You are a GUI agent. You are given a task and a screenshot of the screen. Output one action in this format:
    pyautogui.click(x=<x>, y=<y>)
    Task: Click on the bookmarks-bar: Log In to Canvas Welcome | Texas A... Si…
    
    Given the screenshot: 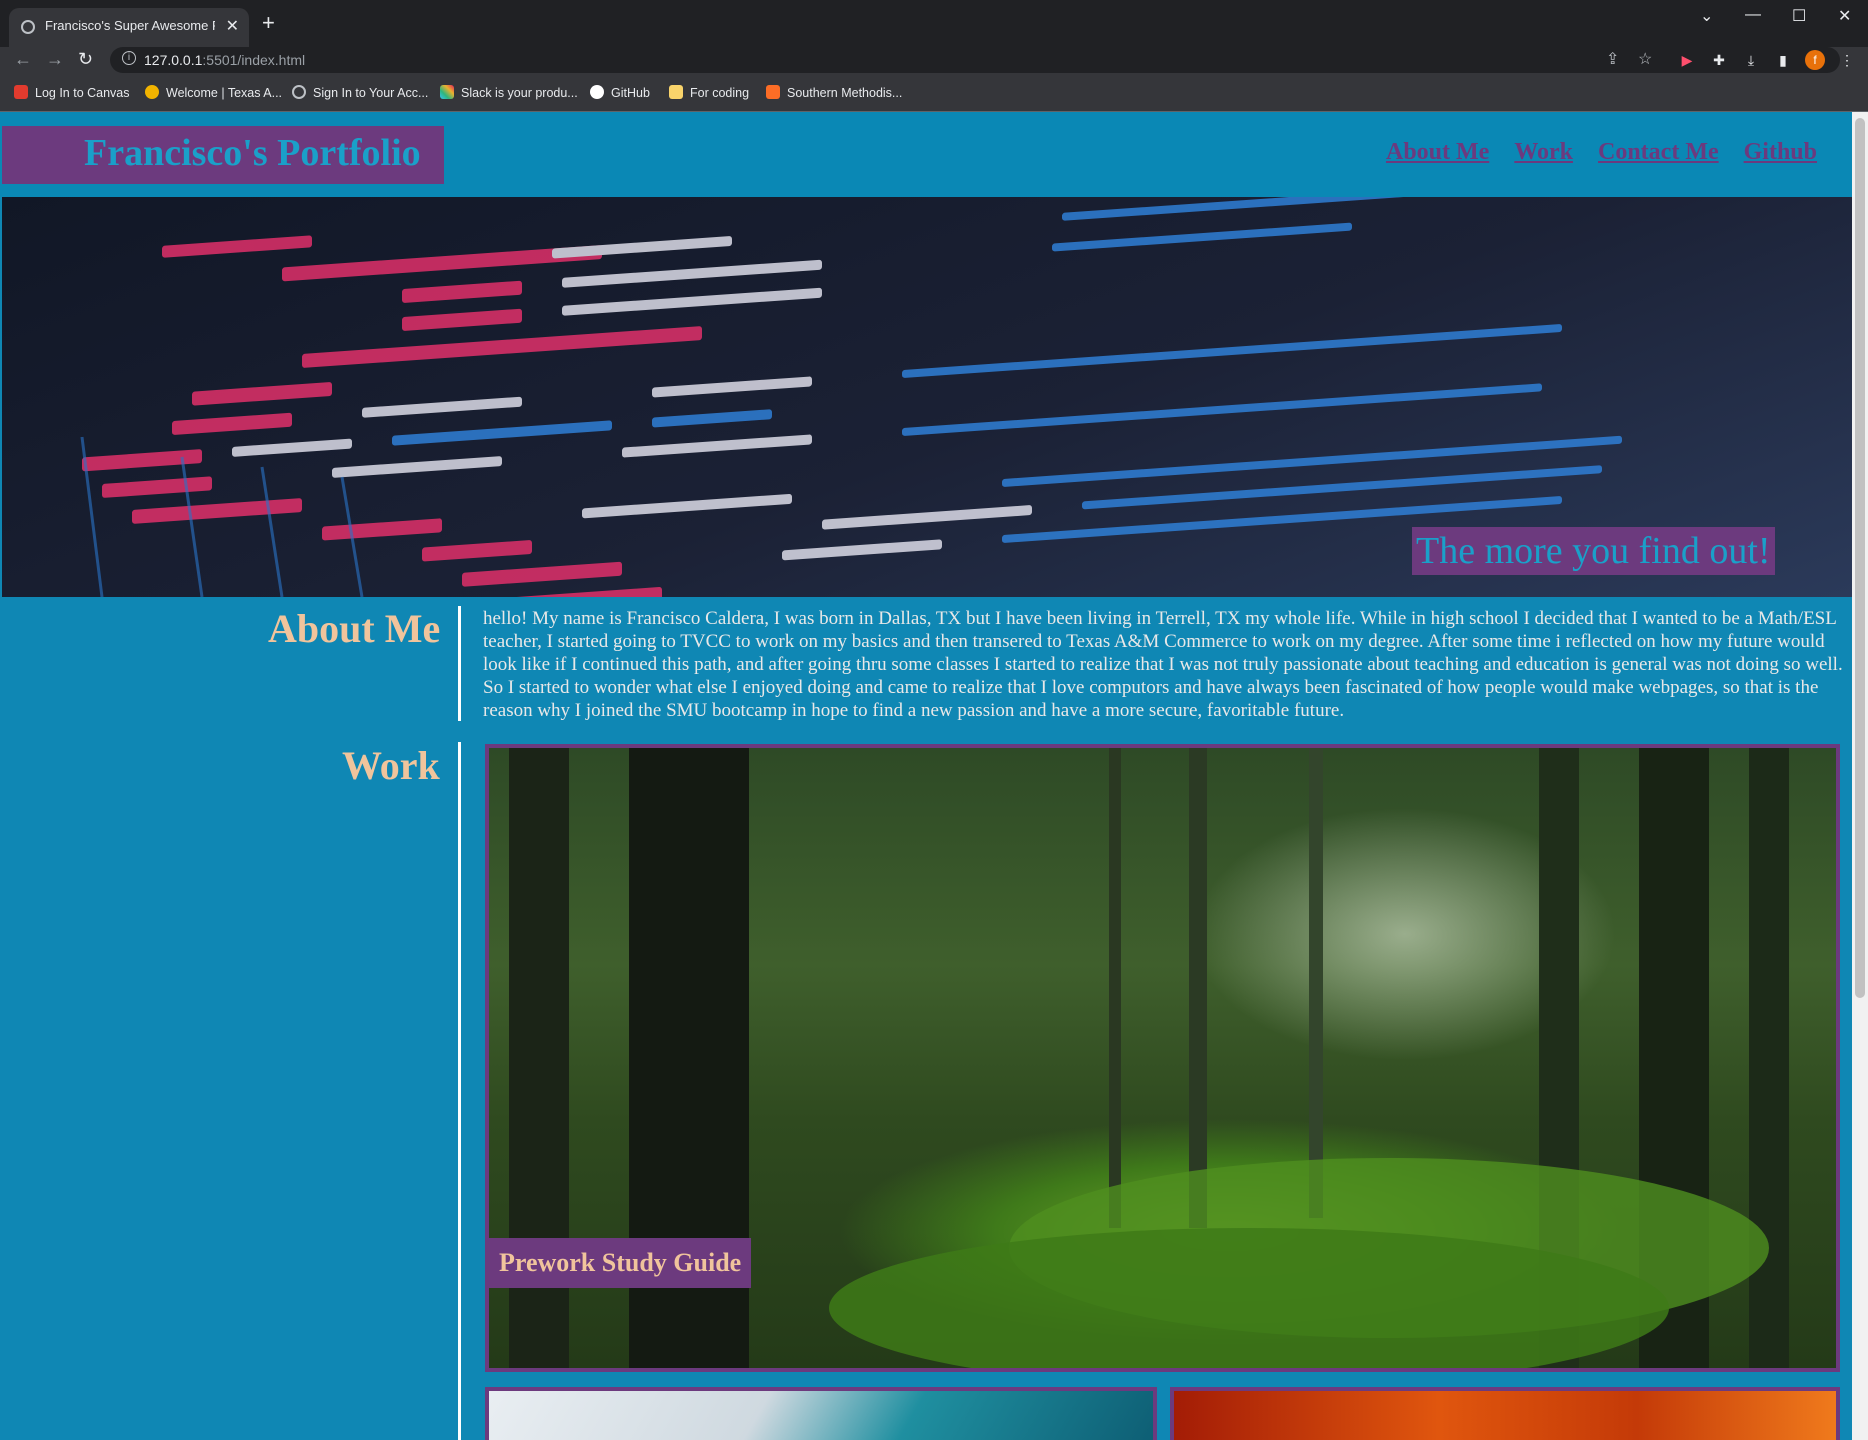 What is the action you would take?
    pyautogui.click(x=934, y=93)
    